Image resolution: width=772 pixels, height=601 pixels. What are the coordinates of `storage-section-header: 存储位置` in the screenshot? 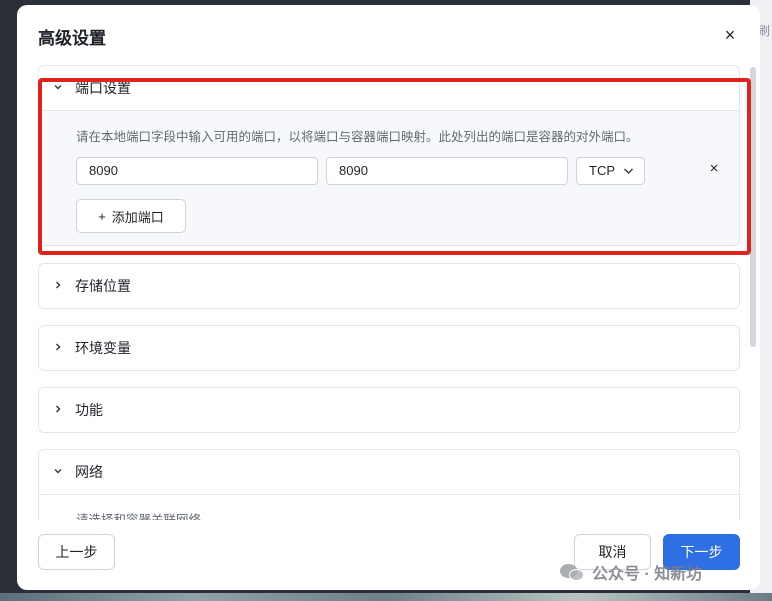 It's located at (389, 286).